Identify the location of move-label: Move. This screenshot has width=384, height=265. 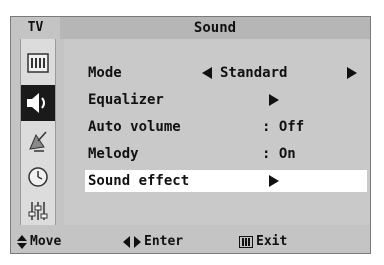
(46, 241).